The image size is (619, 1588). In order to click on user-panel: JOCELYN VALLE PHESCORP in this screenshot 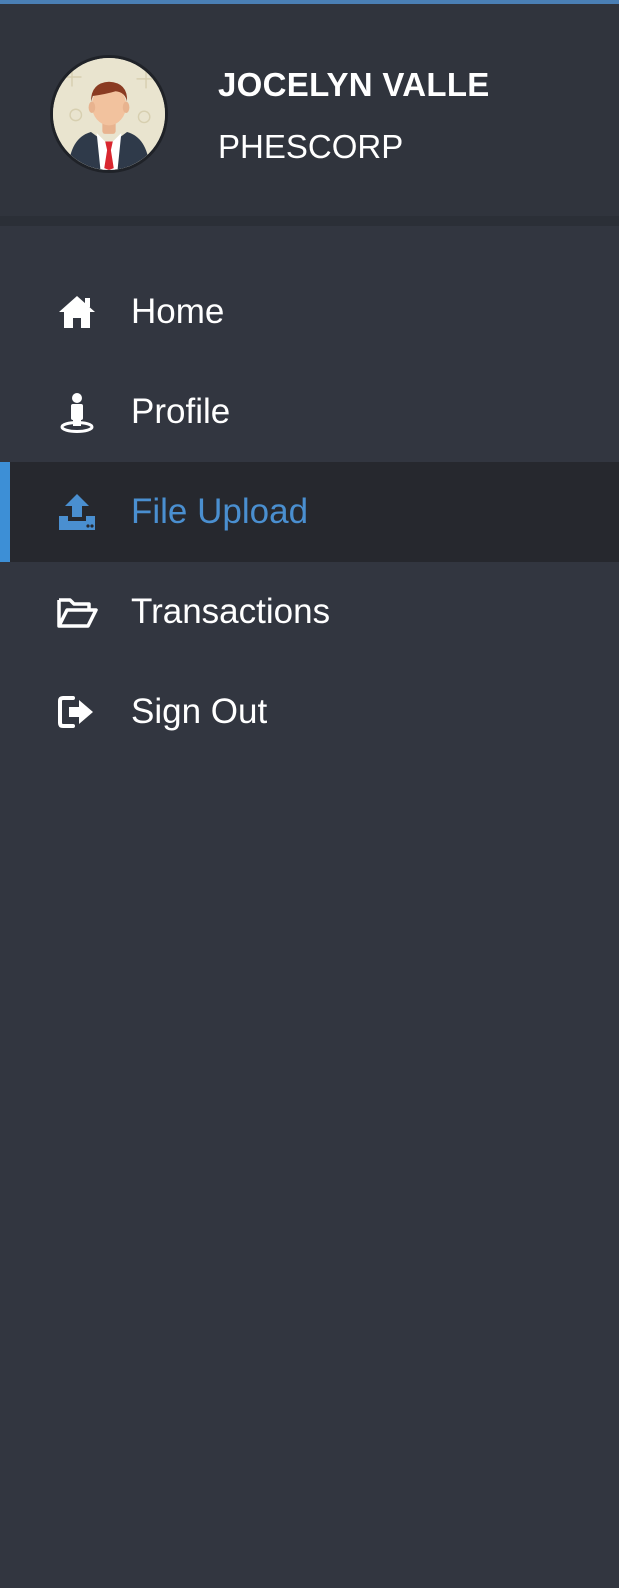, I will do `click(309, 110)`.